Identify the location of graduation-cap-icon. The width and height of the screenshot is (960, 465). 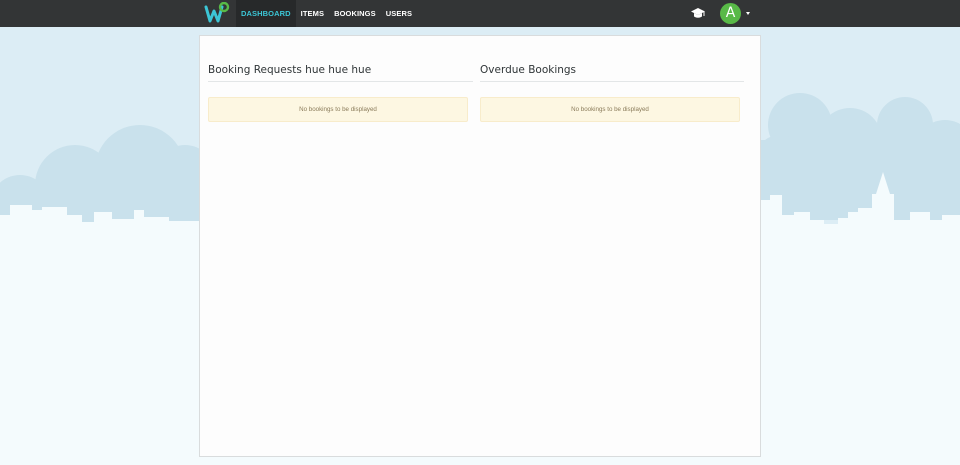
(698, 13).